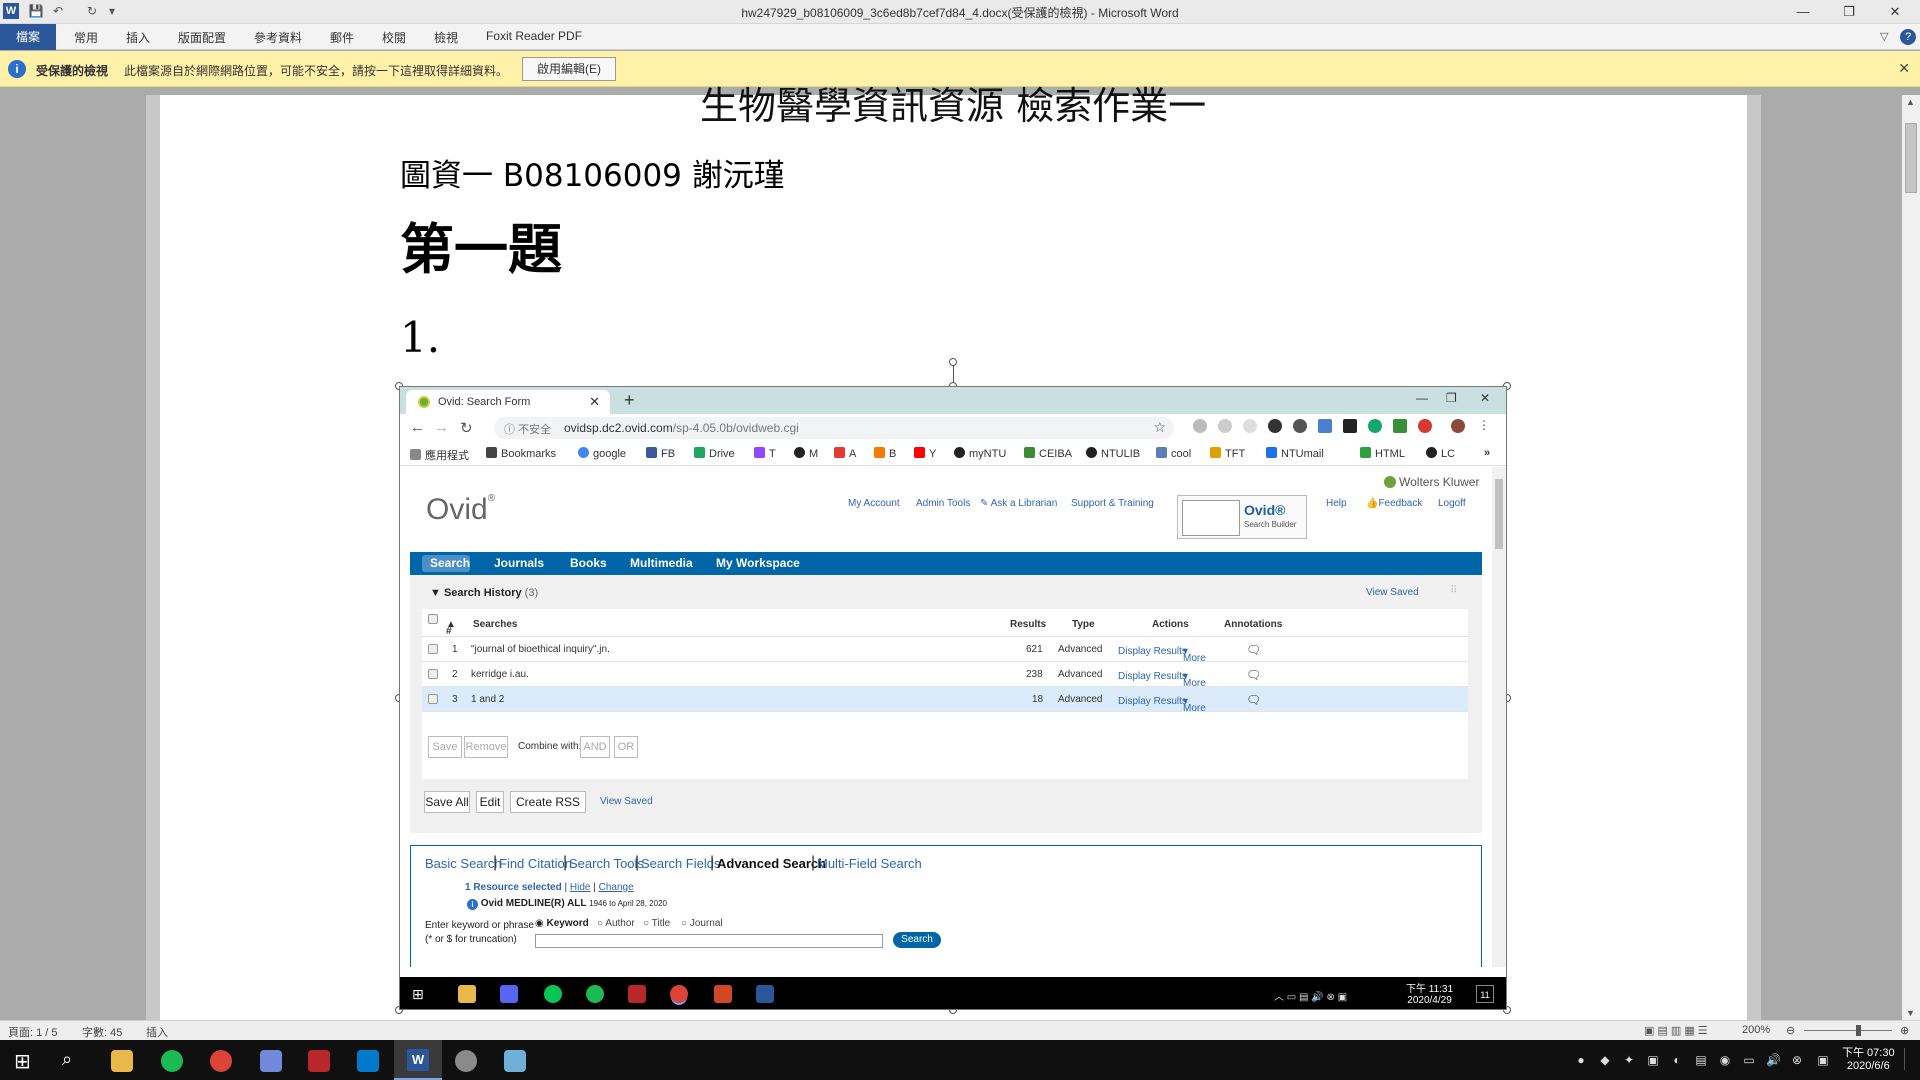  I want to click on tab-advanced-search: Advanced Search, so click(771, 863).